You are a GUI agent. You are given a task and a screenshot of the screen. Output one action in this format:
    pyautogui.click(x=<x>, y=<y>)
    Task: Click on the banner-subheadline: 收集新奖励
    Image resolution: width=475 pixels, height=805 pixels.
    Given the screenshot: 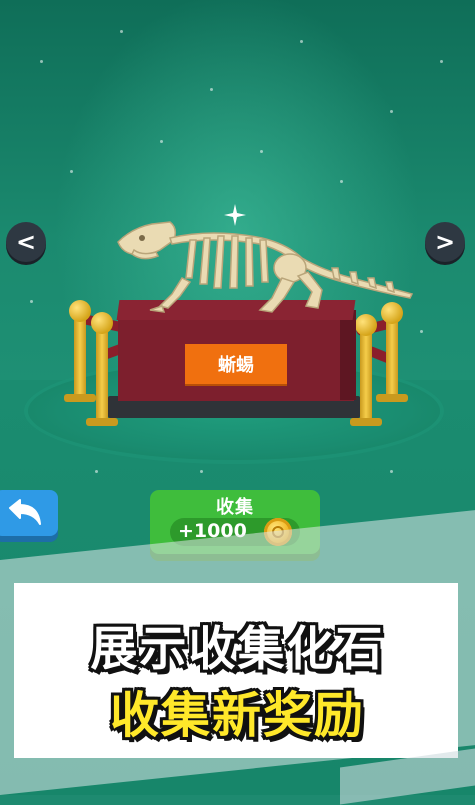 What is the action you would take?
    pyautogui.click(x=237, y=715)
    